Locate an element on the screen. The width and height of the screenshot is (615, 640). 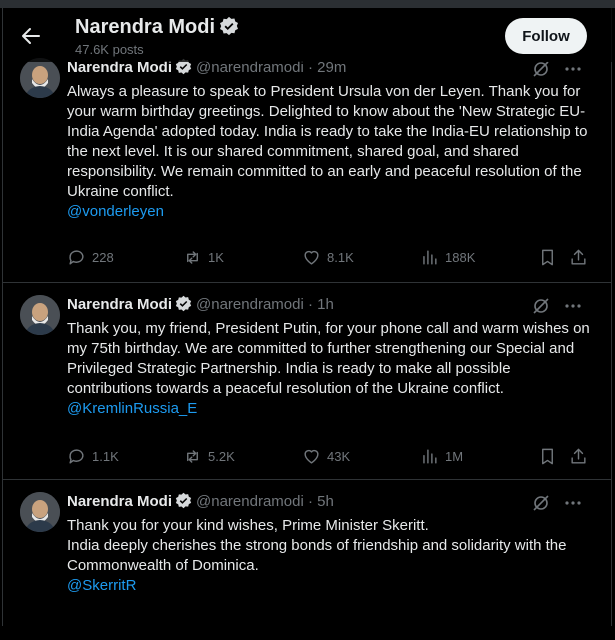
reply-button: 1.1K is located at coordinates (93, 456).